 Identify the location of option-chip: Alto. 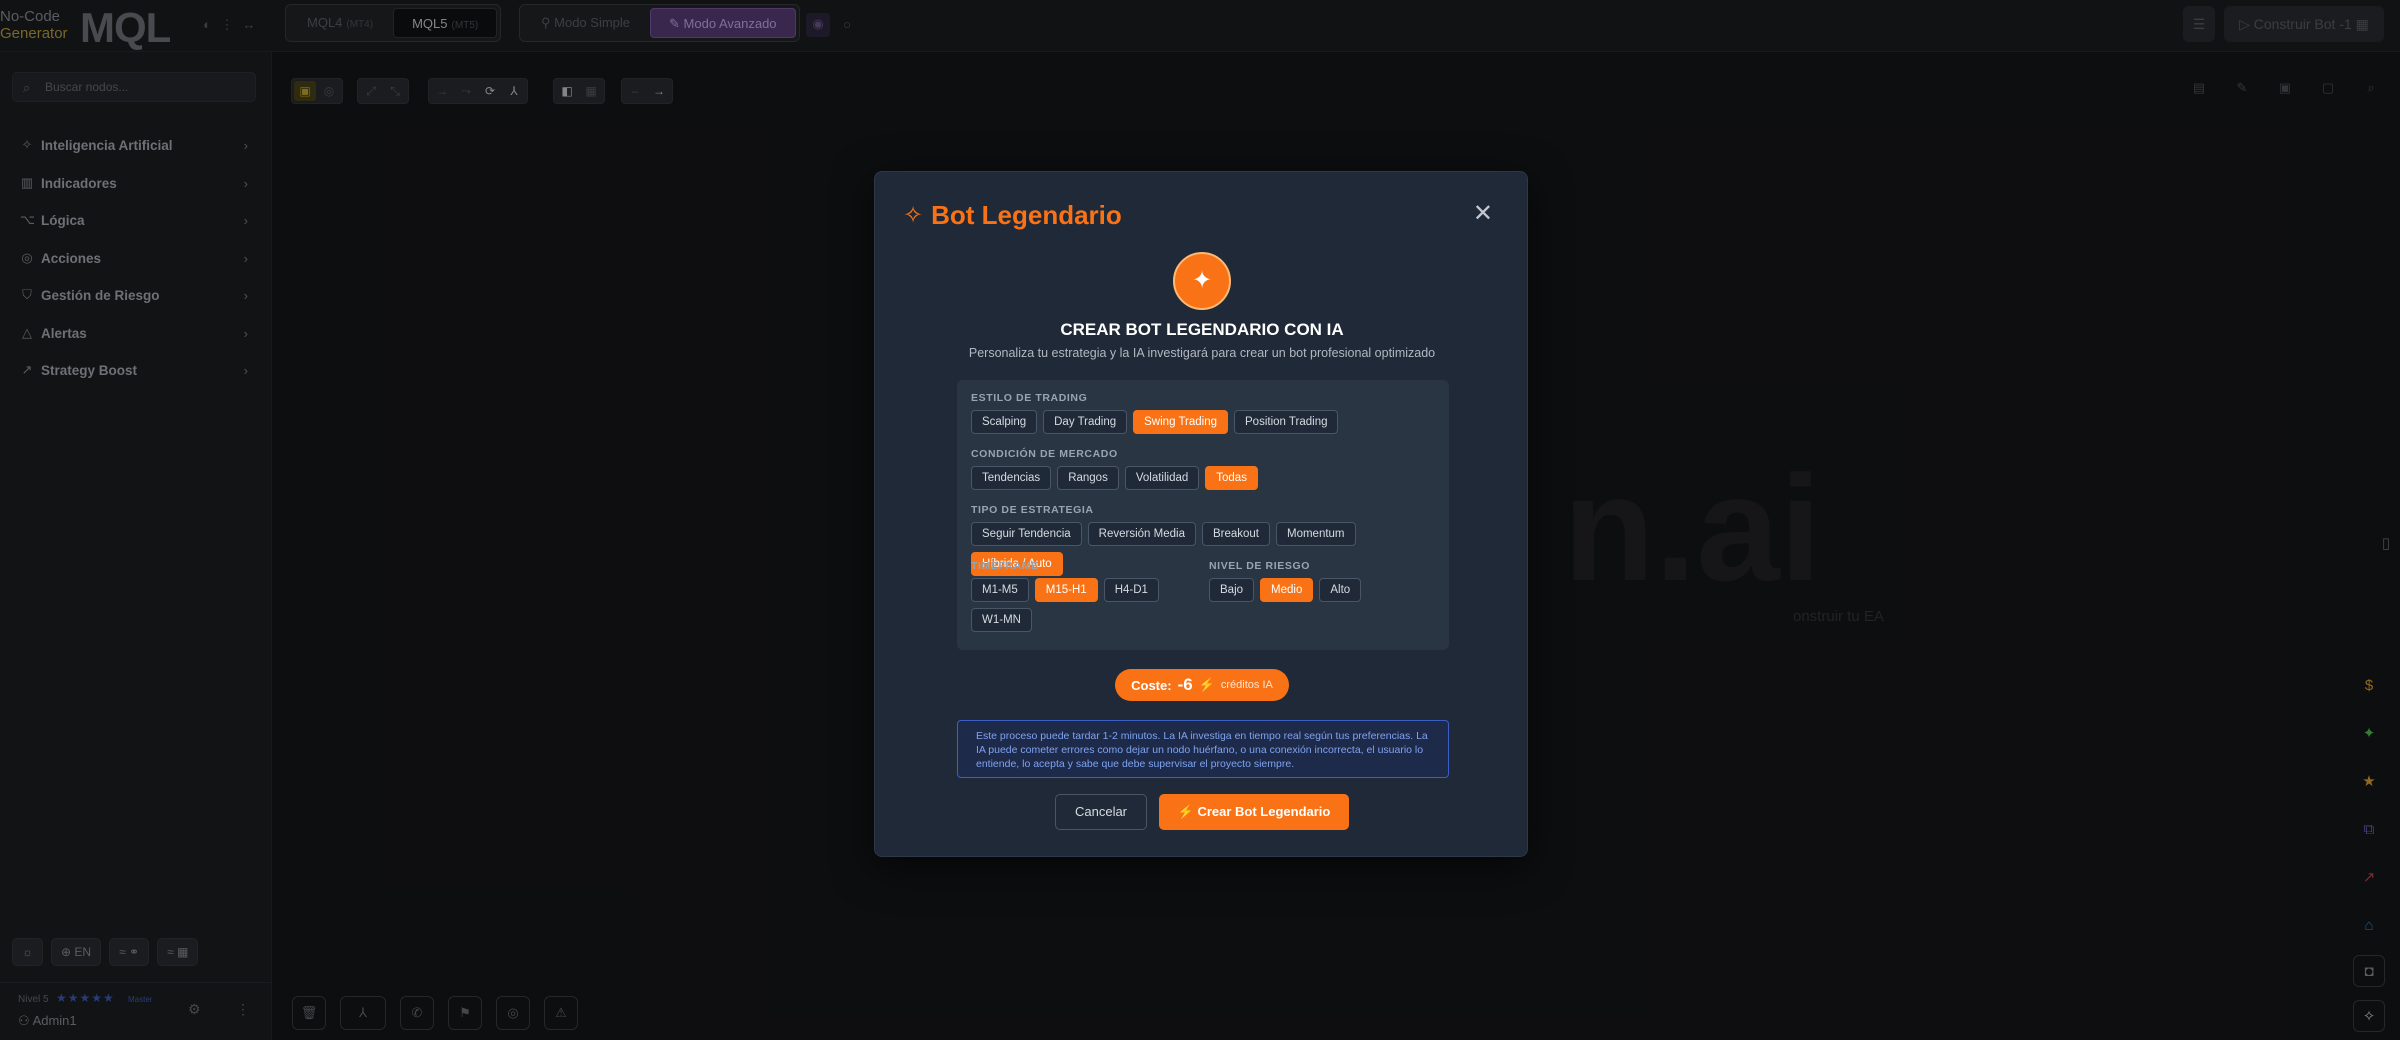
(1340, 590).